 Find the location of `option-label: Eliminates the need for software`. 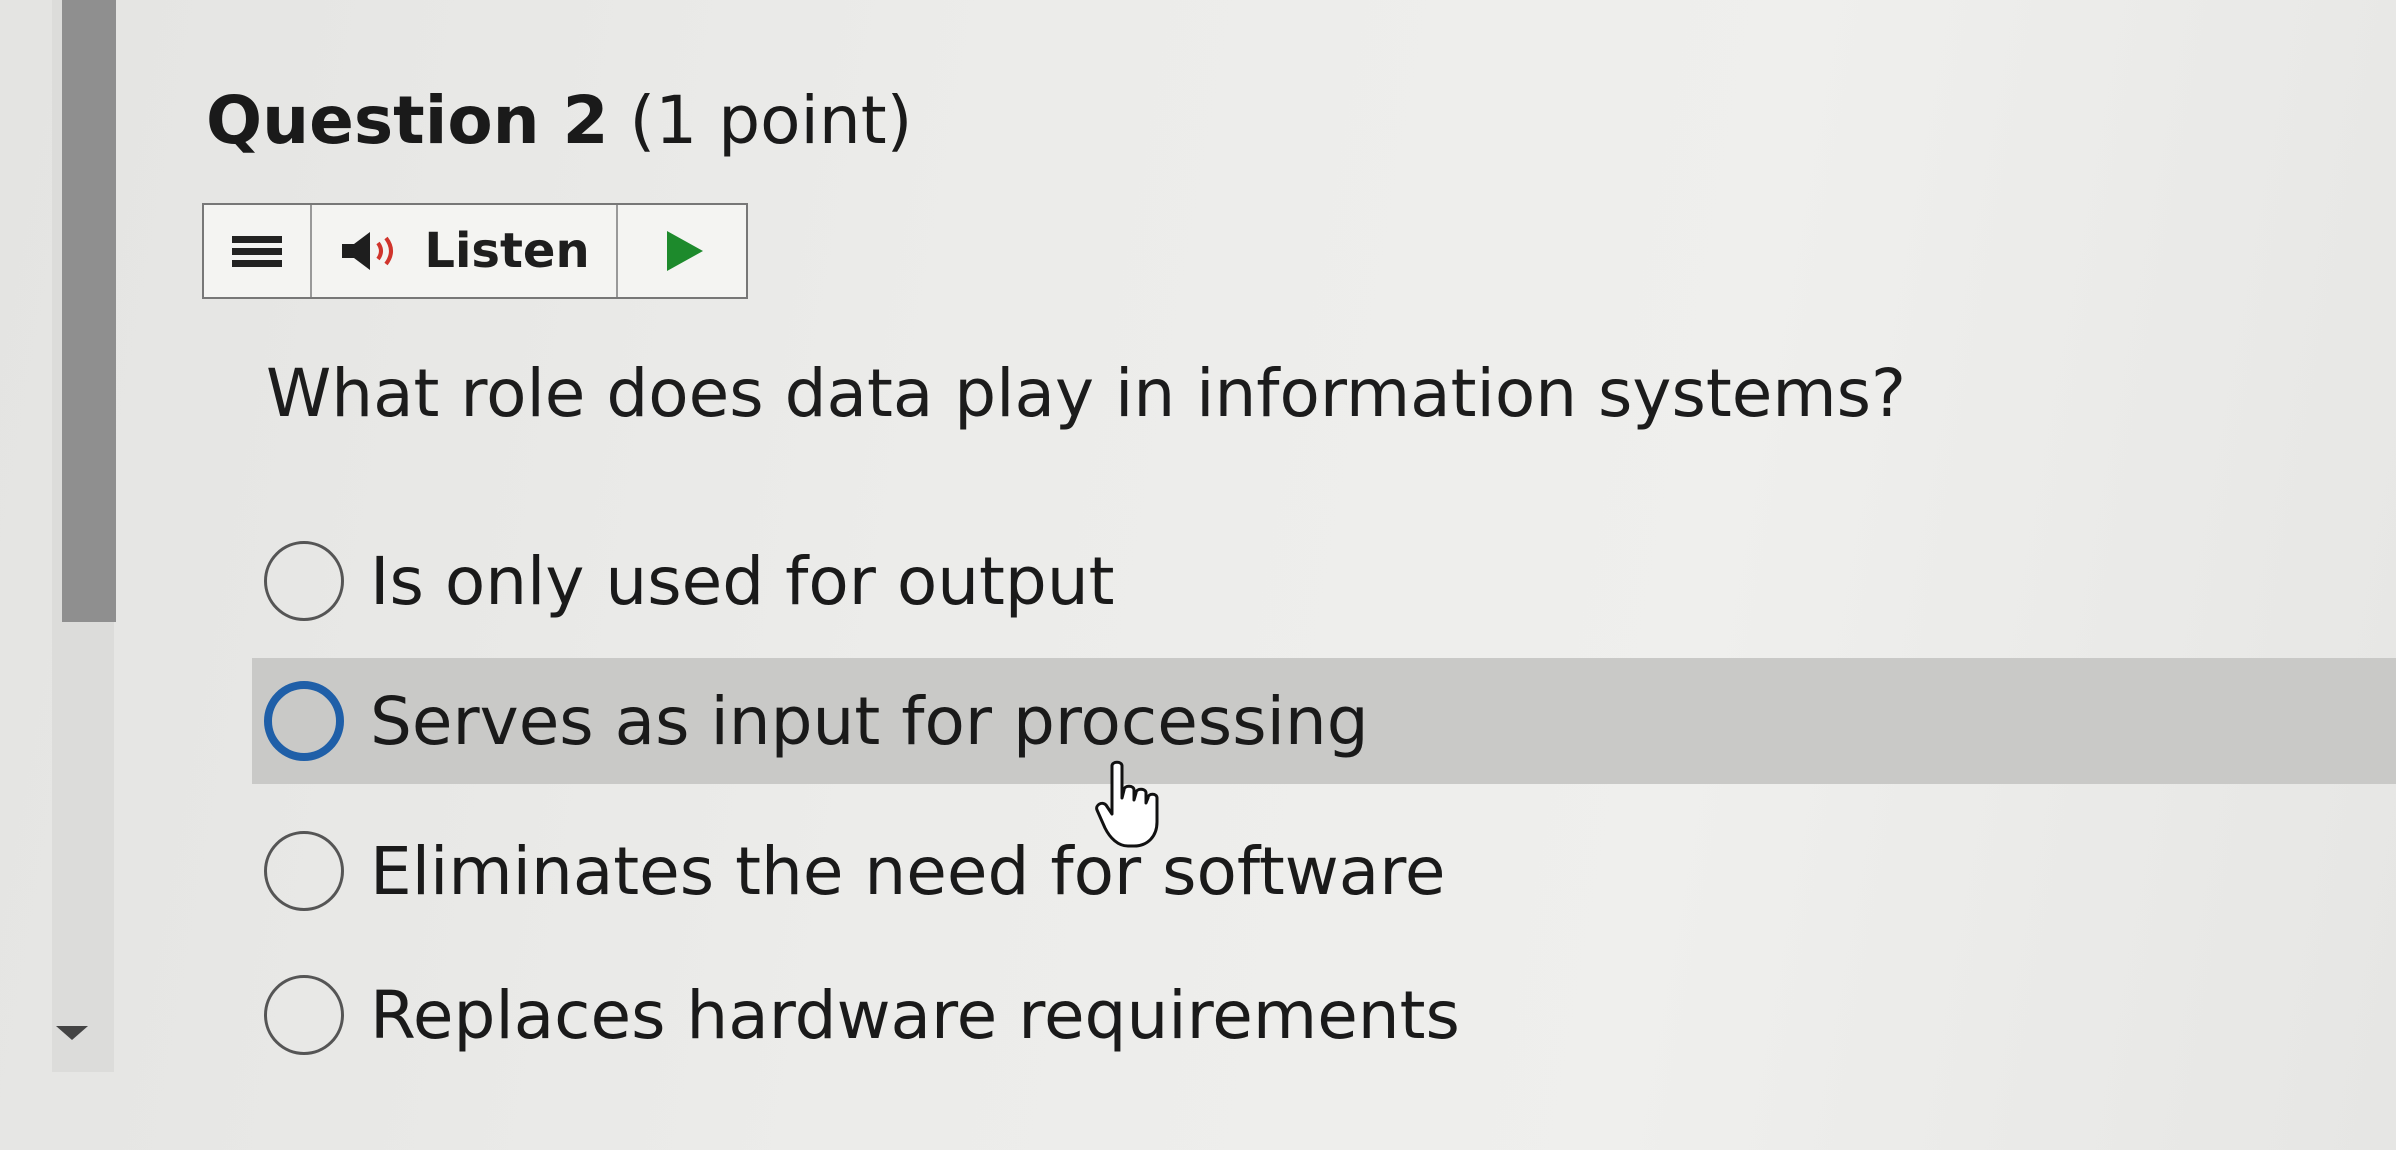

option-label: Eliminates the need for software is located at coordinates (908, 871).